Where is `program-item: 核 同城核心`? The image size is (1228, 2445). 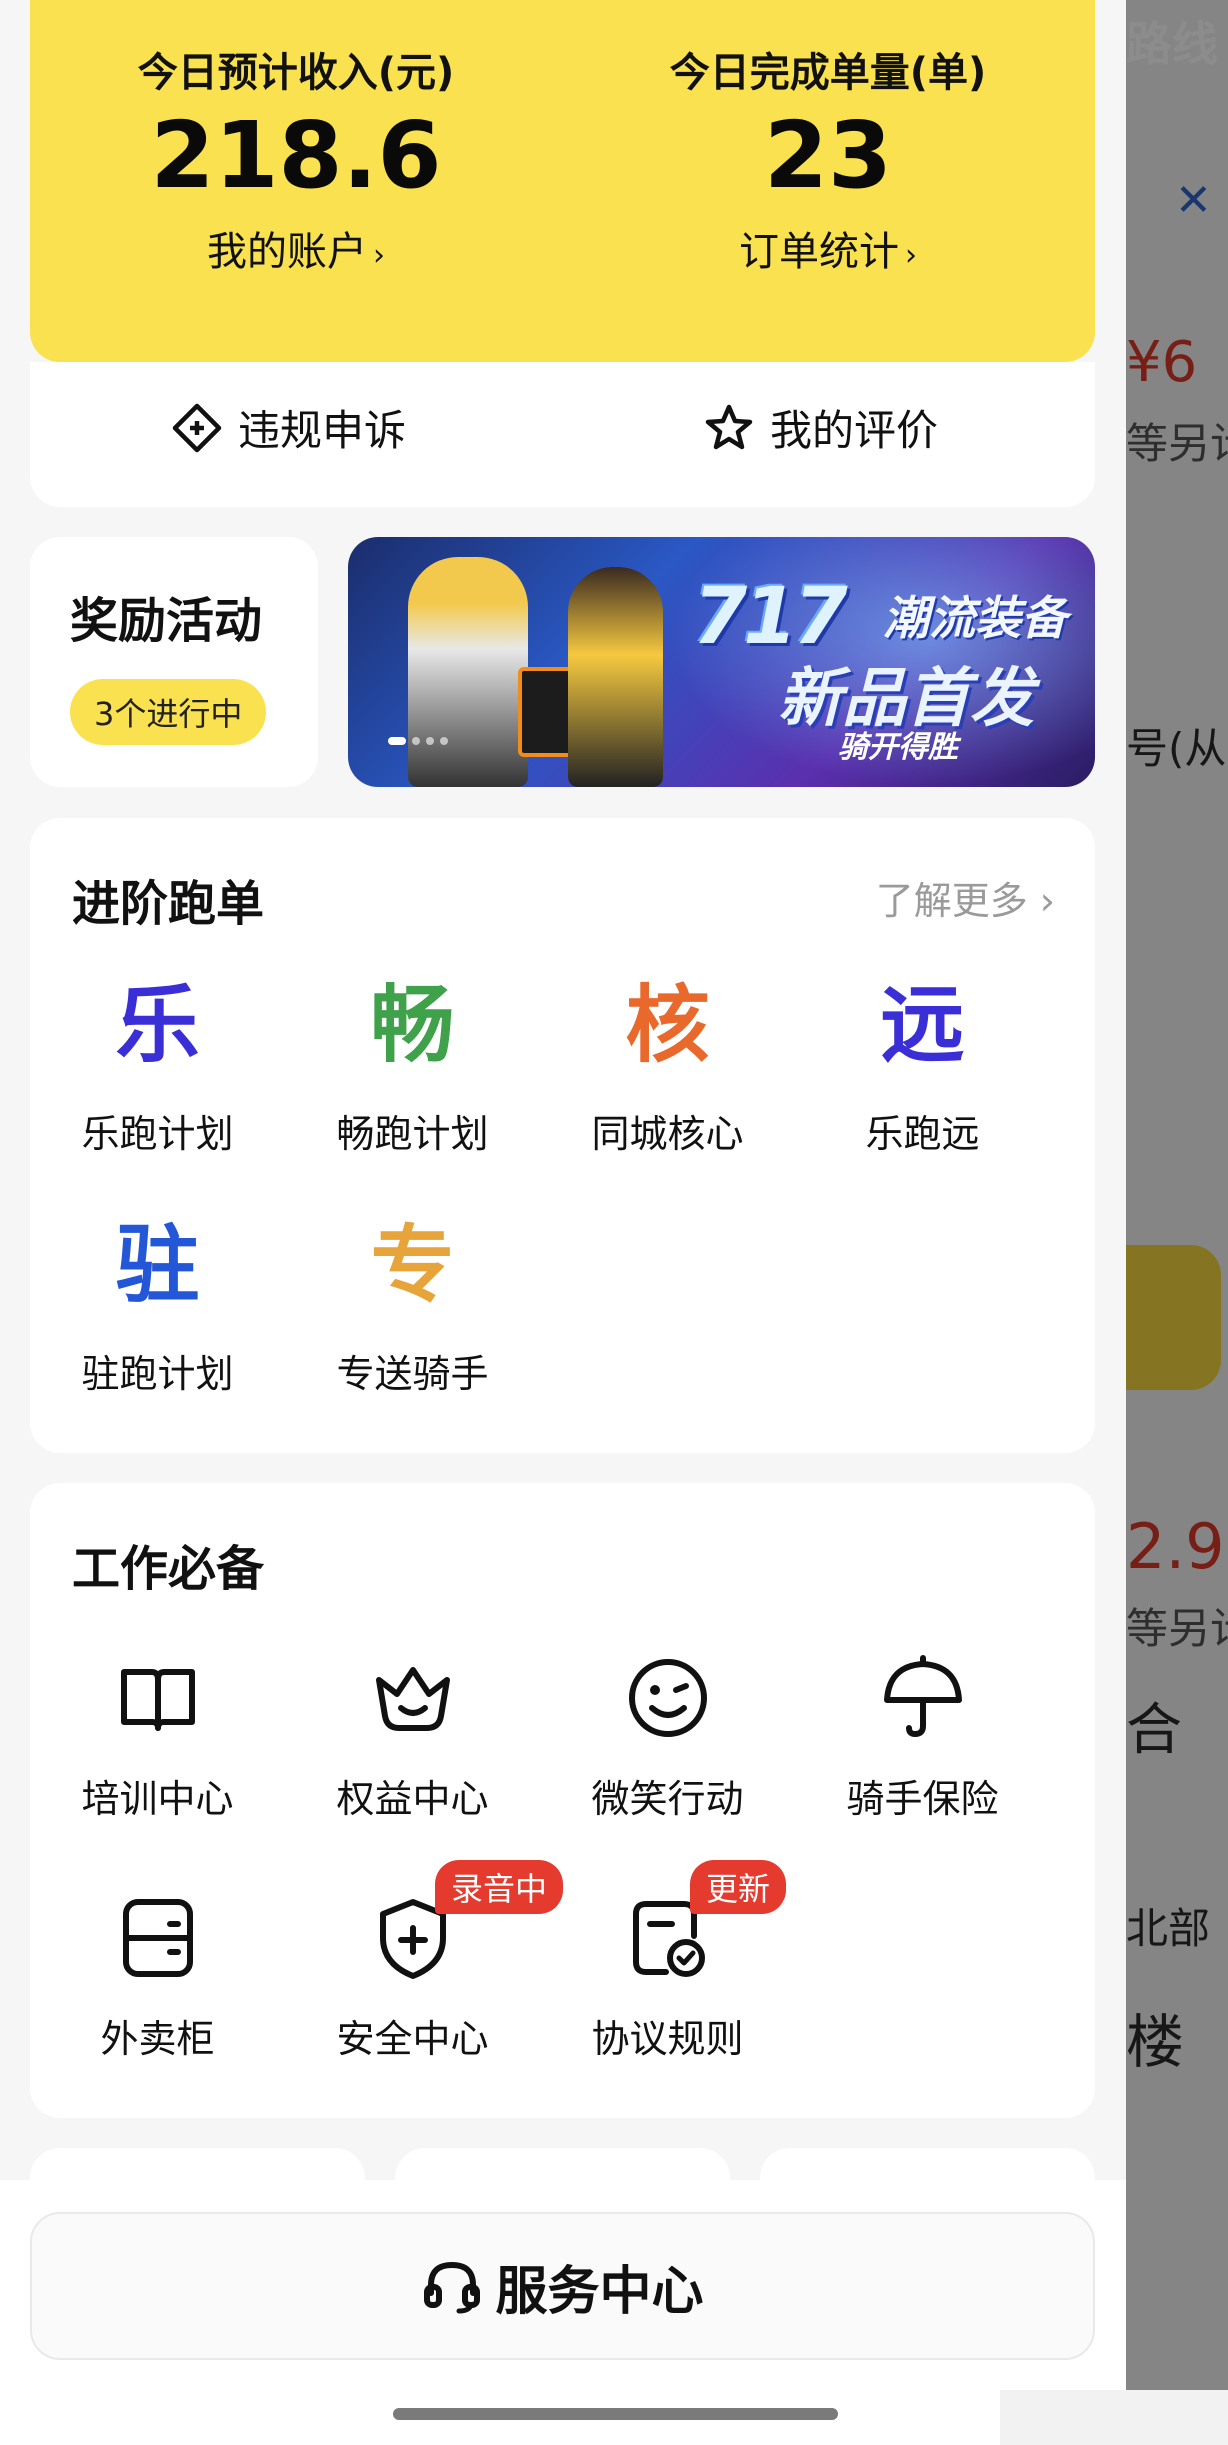
program-item: 核 同城核心 is located at coordinates (667, 1070).